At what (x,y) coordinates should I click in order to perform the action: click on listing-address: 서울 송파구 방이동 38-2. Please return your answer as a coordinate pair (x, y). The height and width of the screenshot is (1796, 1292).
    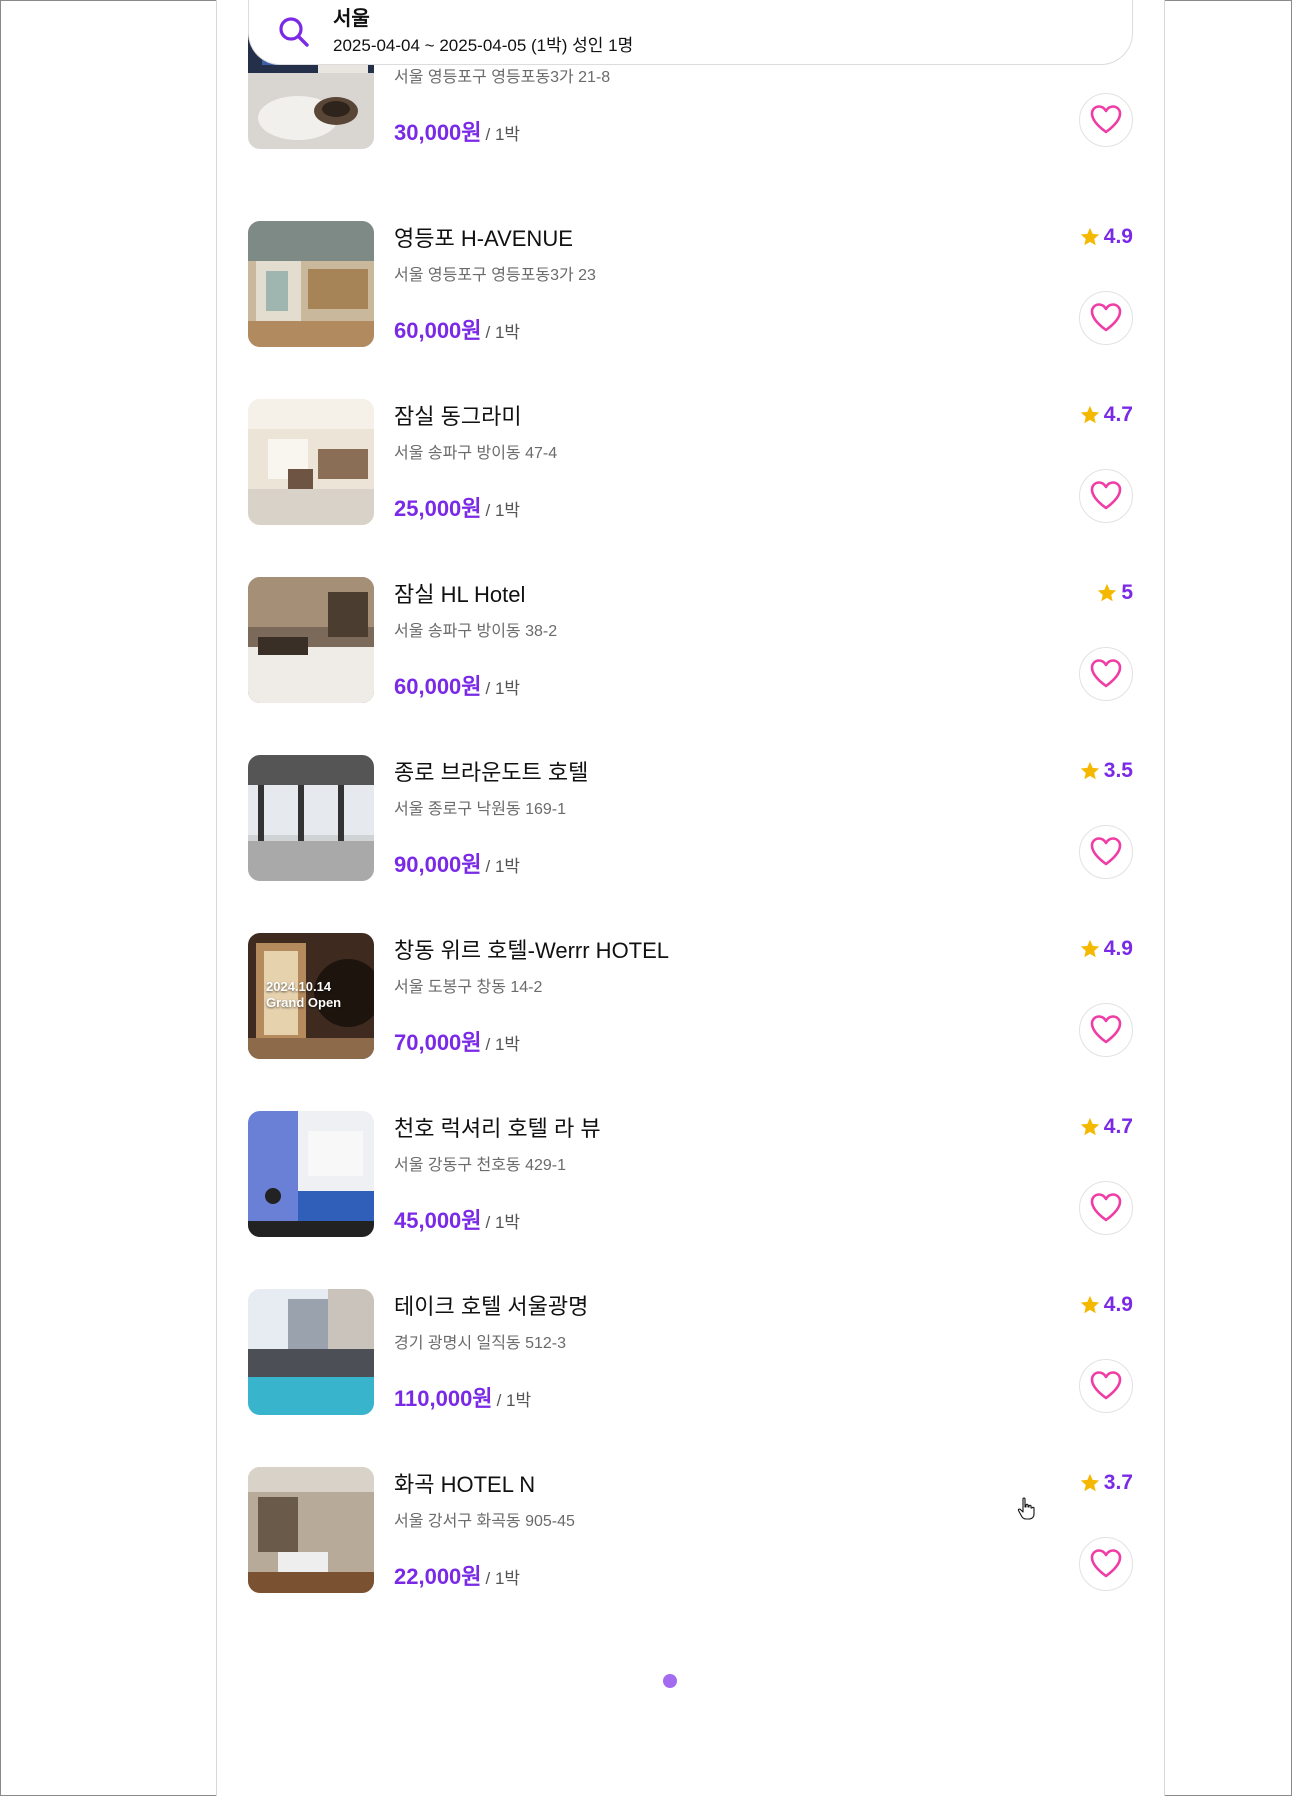
    Looking at the image, I should click on (476, 631).